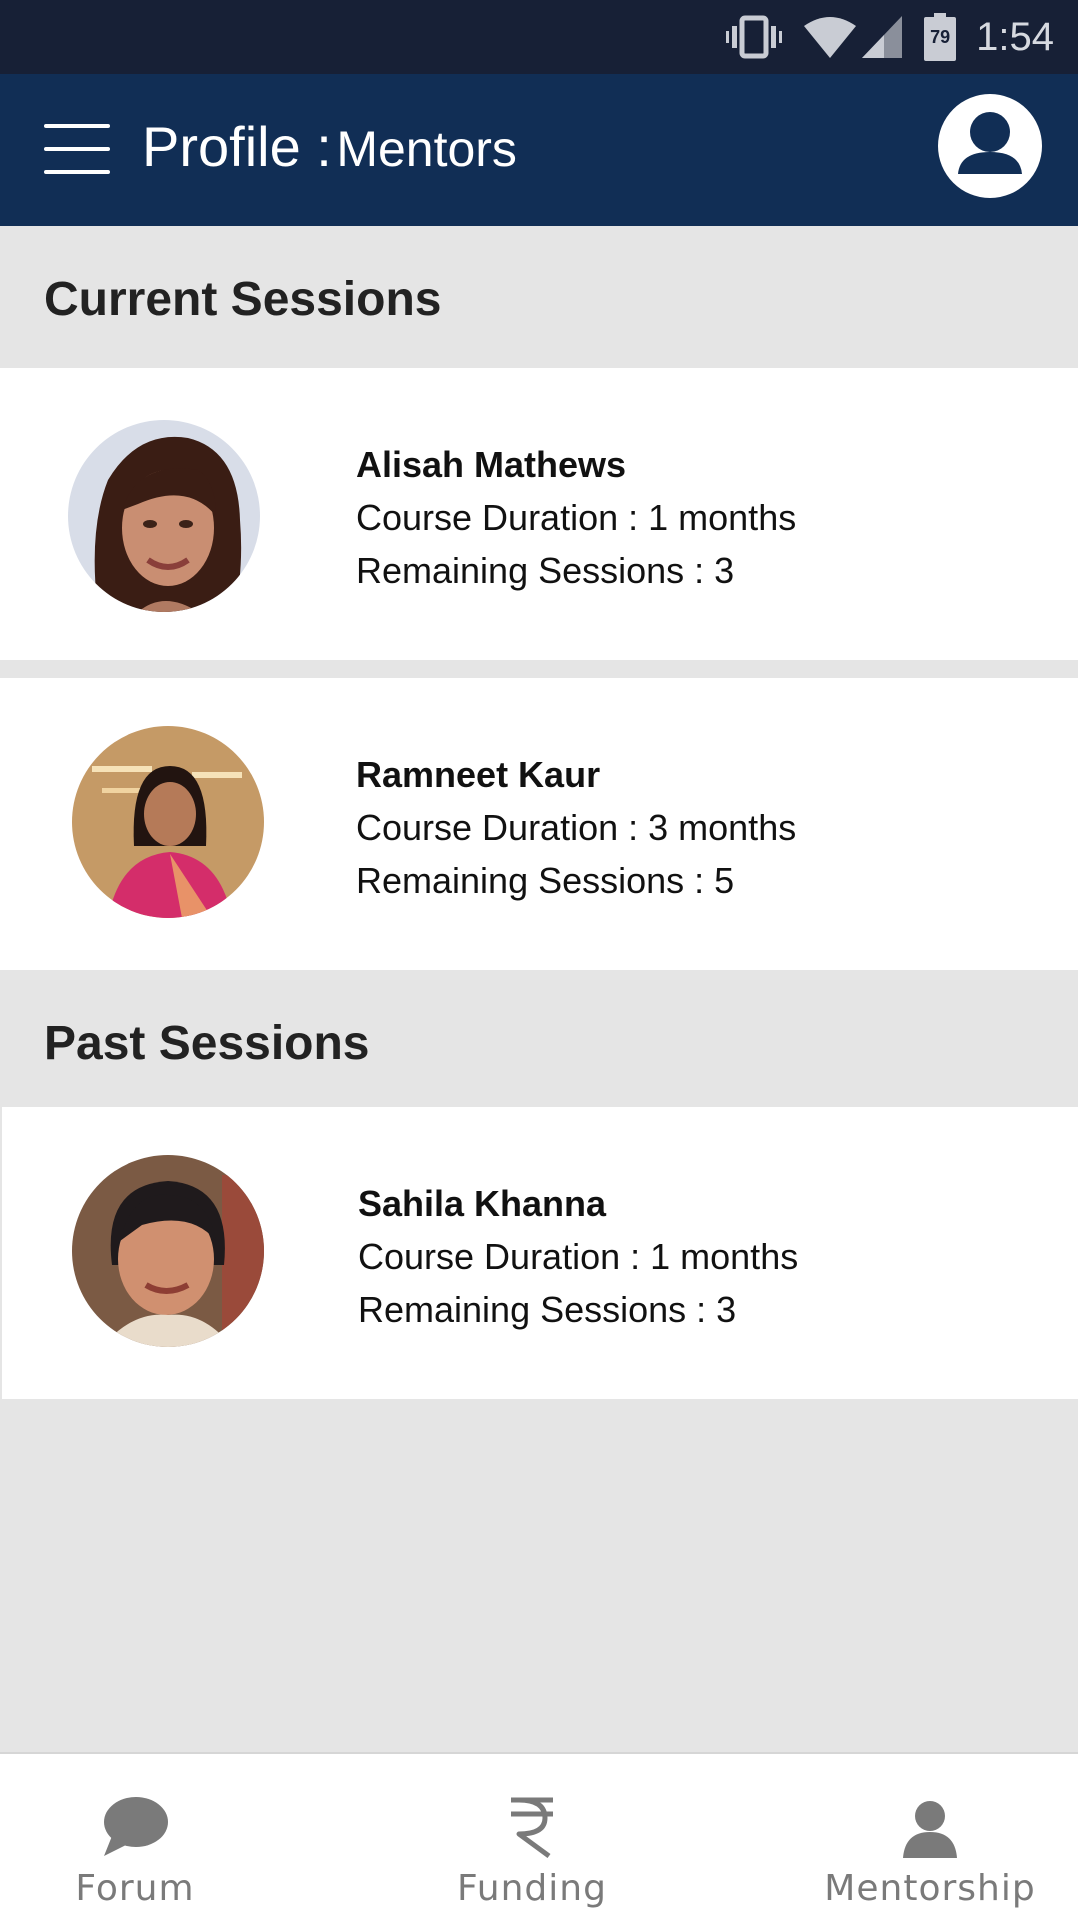  What do you see at coordinates (532, 1818) in the screenshot?
I see `rupee-icon` at bounding box center [532, 1818].